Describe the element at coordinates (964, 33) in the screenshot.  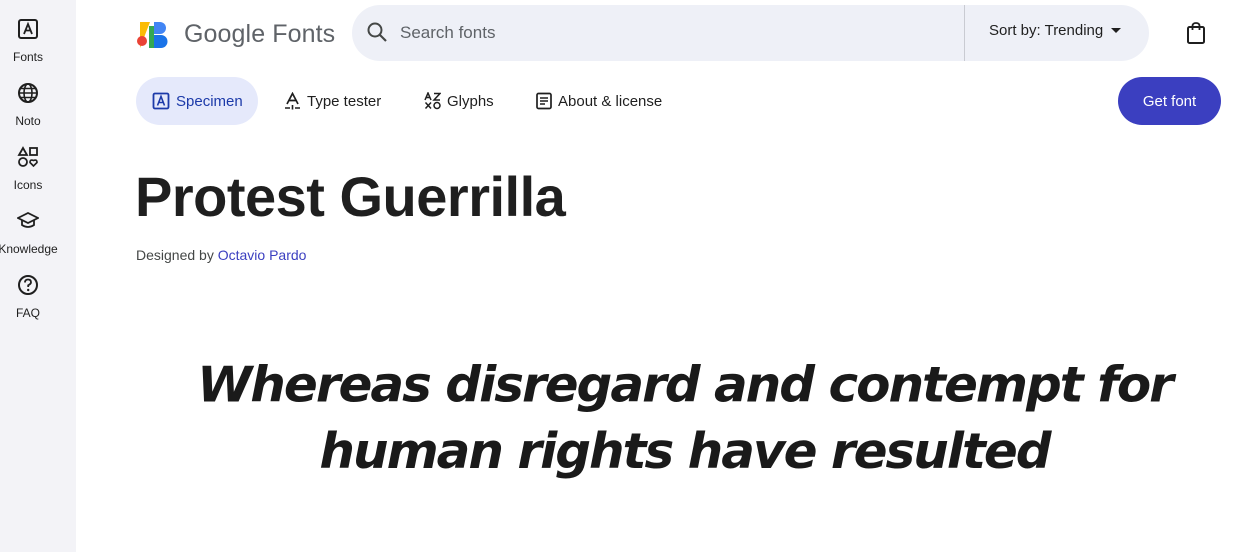
I see `search-divider` at that location.